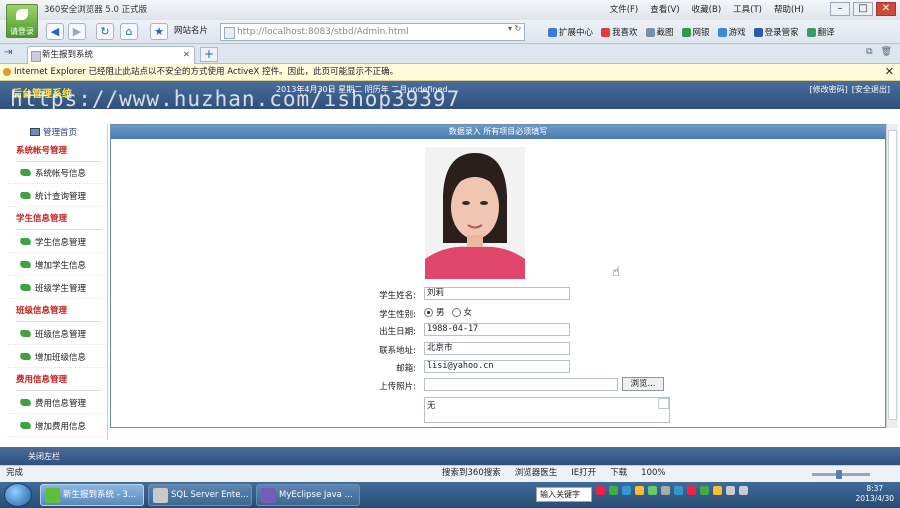  What do you see at coordinates (497, 348) in the screenshot?
I see `address-input: 北京市` at bounding box center [497, 348].